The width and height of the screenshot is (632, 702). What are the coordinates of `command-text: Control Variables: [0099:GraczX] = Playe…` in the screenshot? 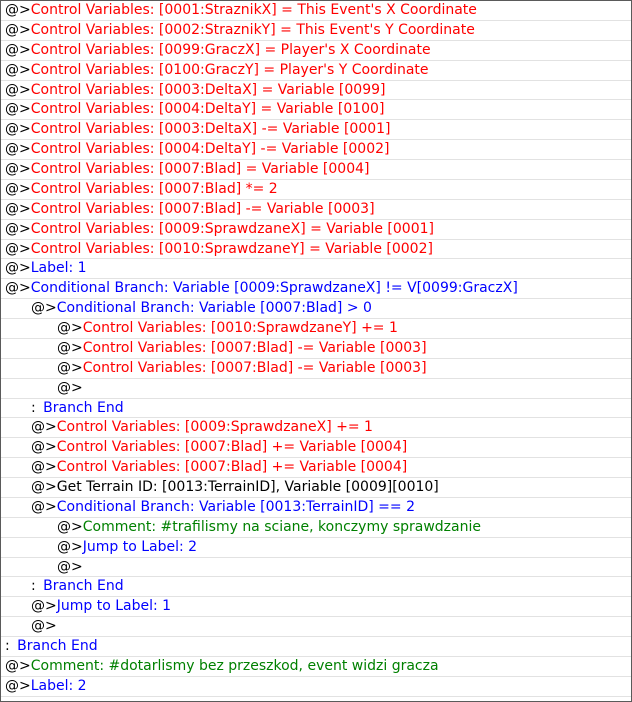 It's located at (230, 49).